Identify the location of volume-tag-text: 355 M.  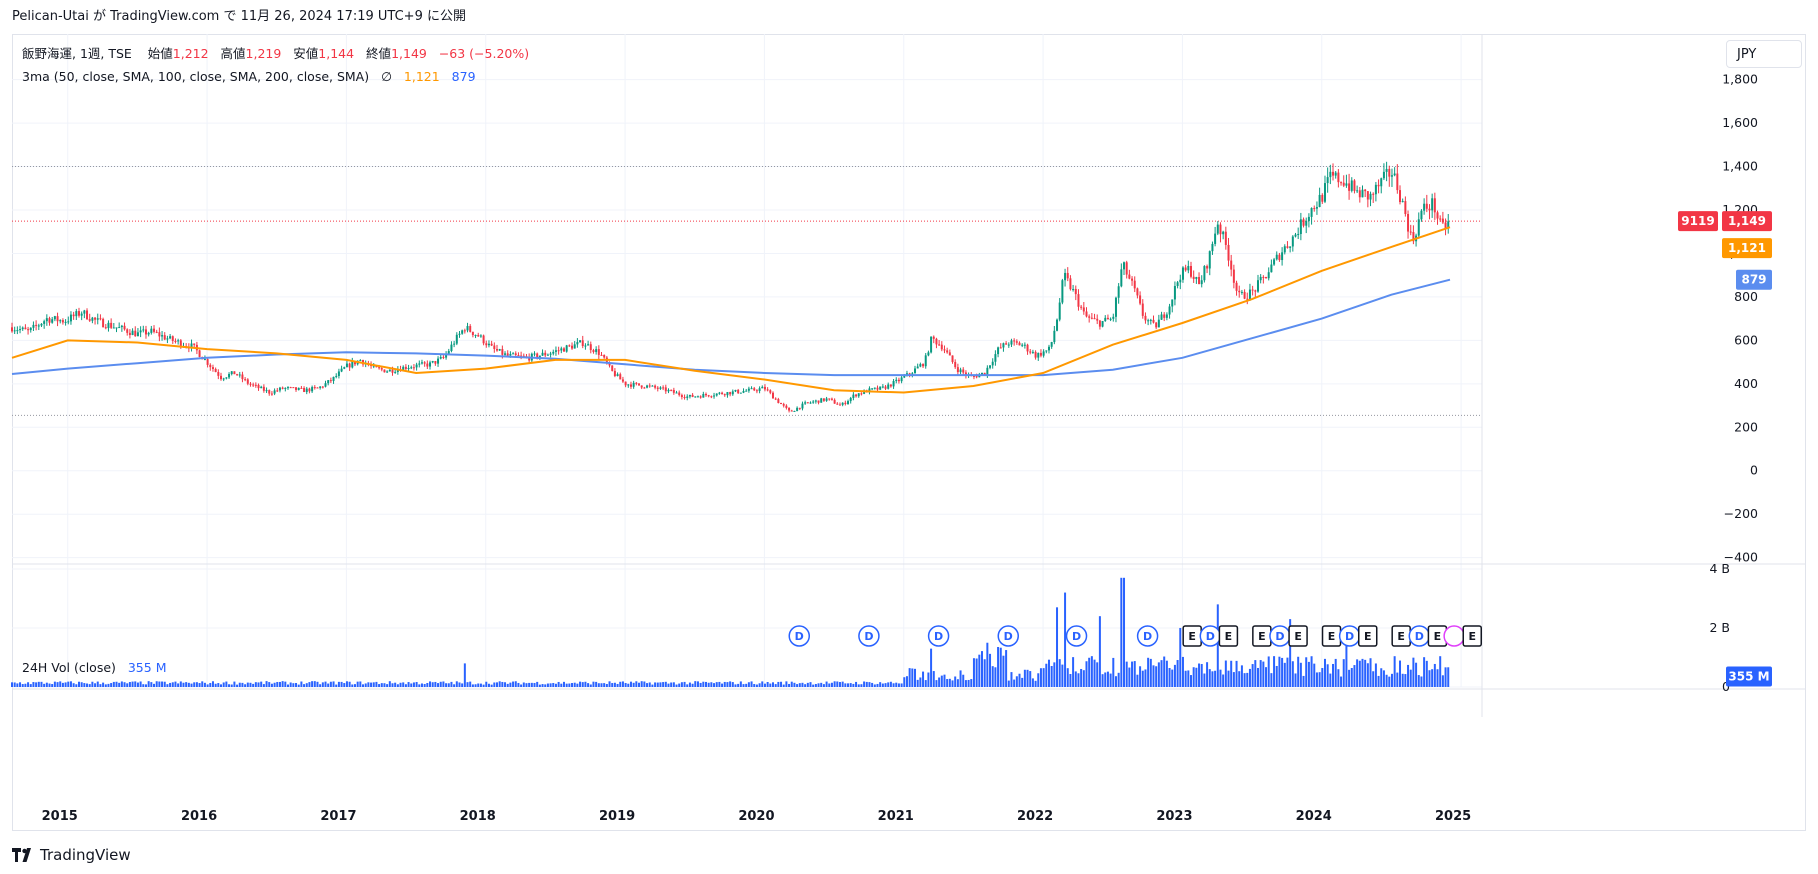
(1748, 677).